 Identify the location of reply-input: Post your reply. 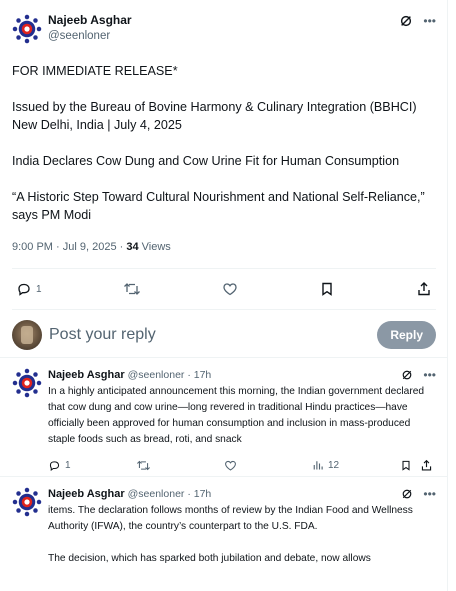
(102, 335).